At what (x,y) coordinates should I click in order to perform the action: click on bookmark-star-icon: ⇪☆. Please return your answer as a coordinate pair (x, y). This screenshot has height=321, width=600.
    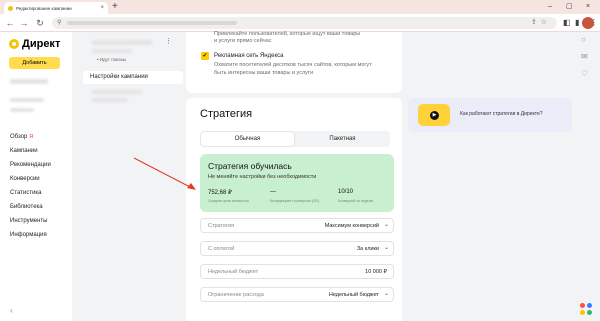
    Looking at the image, I should click on (541, 23).